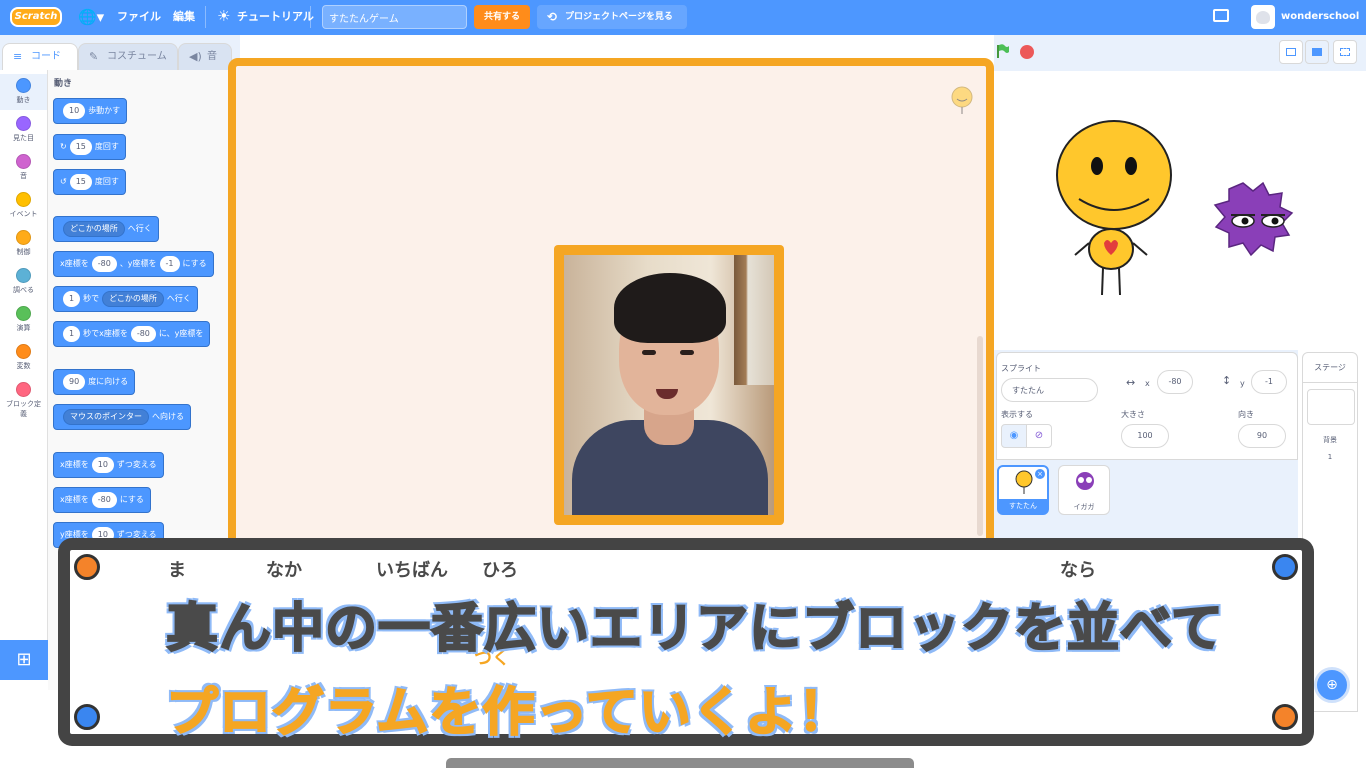 The width and height of the screenshot is (1366, 768). What do you see at coordinates (184, 17) in the screenshot?
I see `menu-edit: 編集` at bounding box center [184, 17].